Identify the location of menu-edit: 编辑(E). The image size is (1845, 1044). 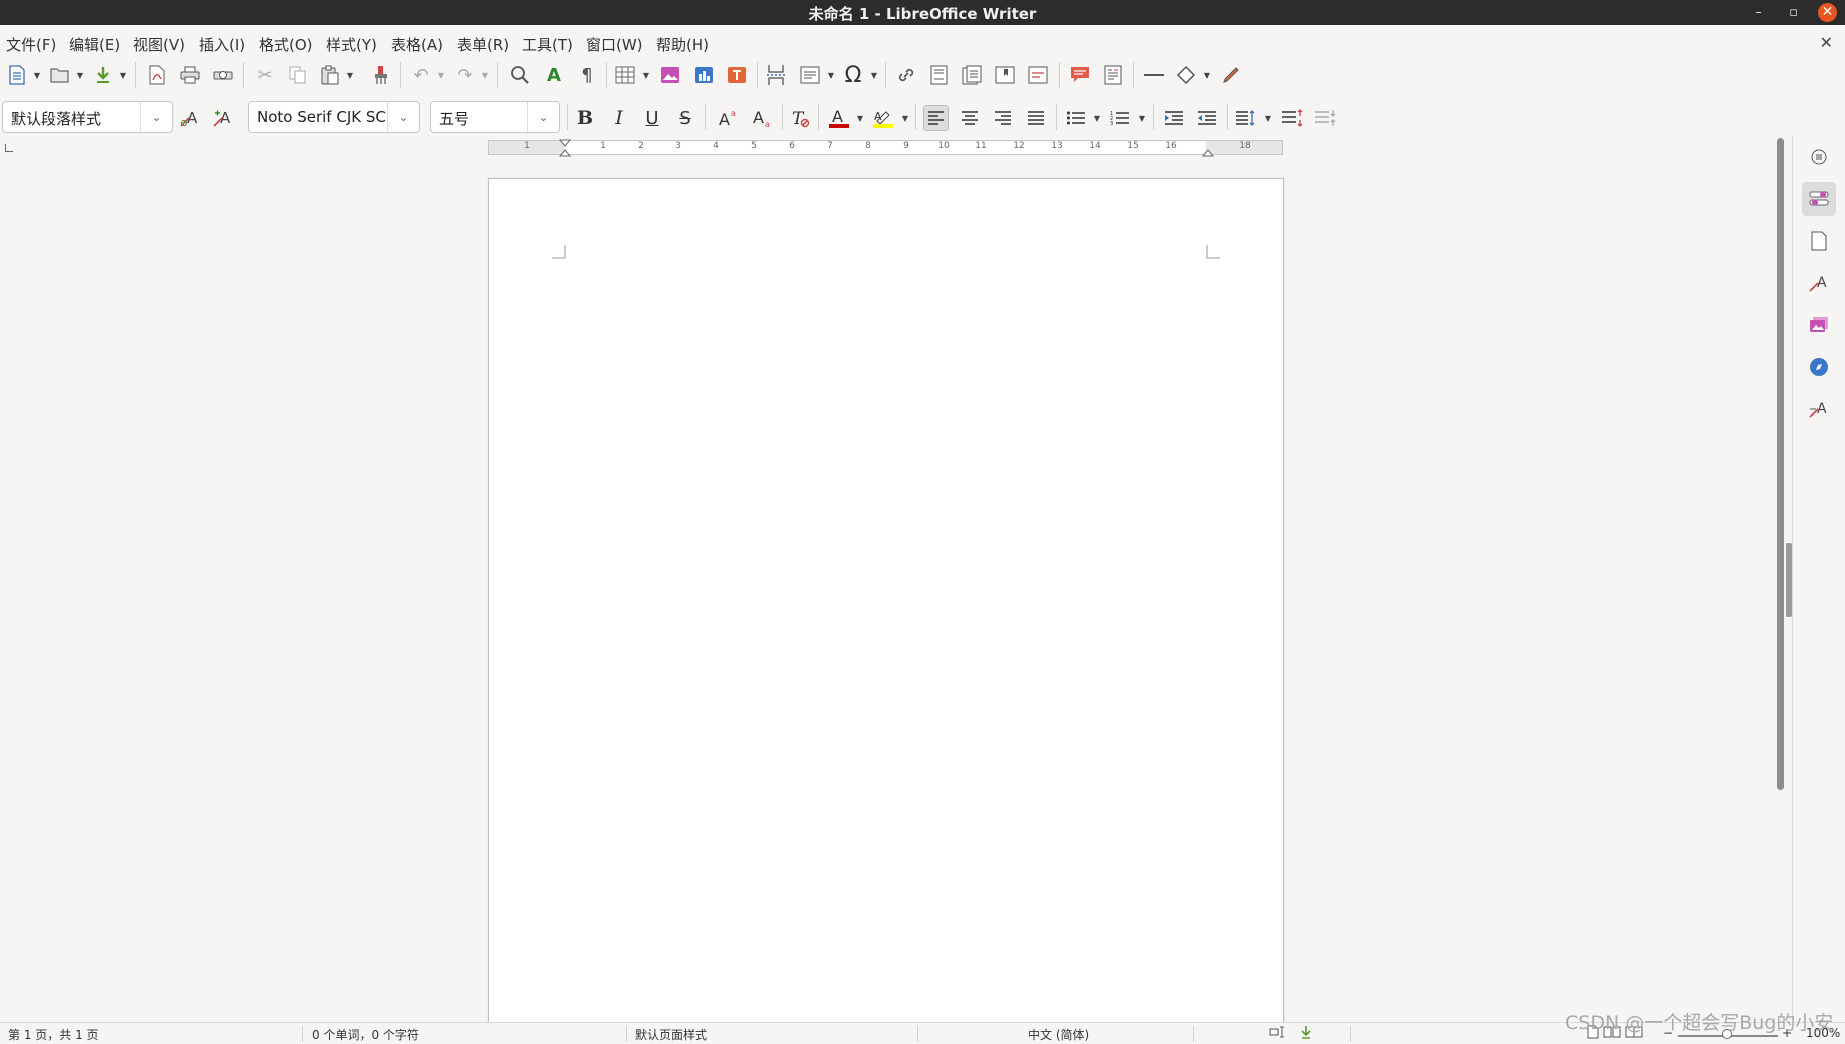
(94, 44).